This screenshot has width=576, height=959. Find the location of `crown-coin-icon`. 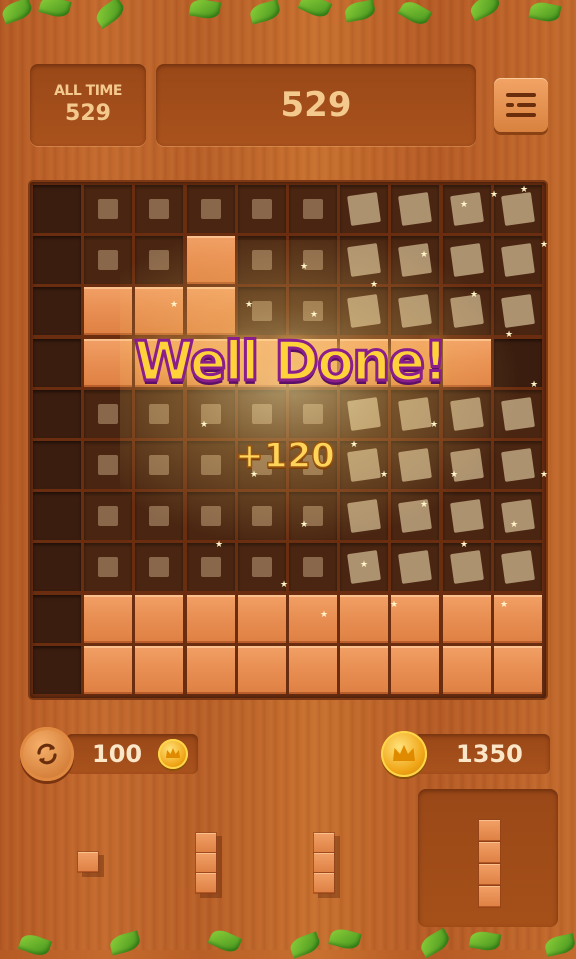

crown-coin-icon is located at coordinates (173, 754).